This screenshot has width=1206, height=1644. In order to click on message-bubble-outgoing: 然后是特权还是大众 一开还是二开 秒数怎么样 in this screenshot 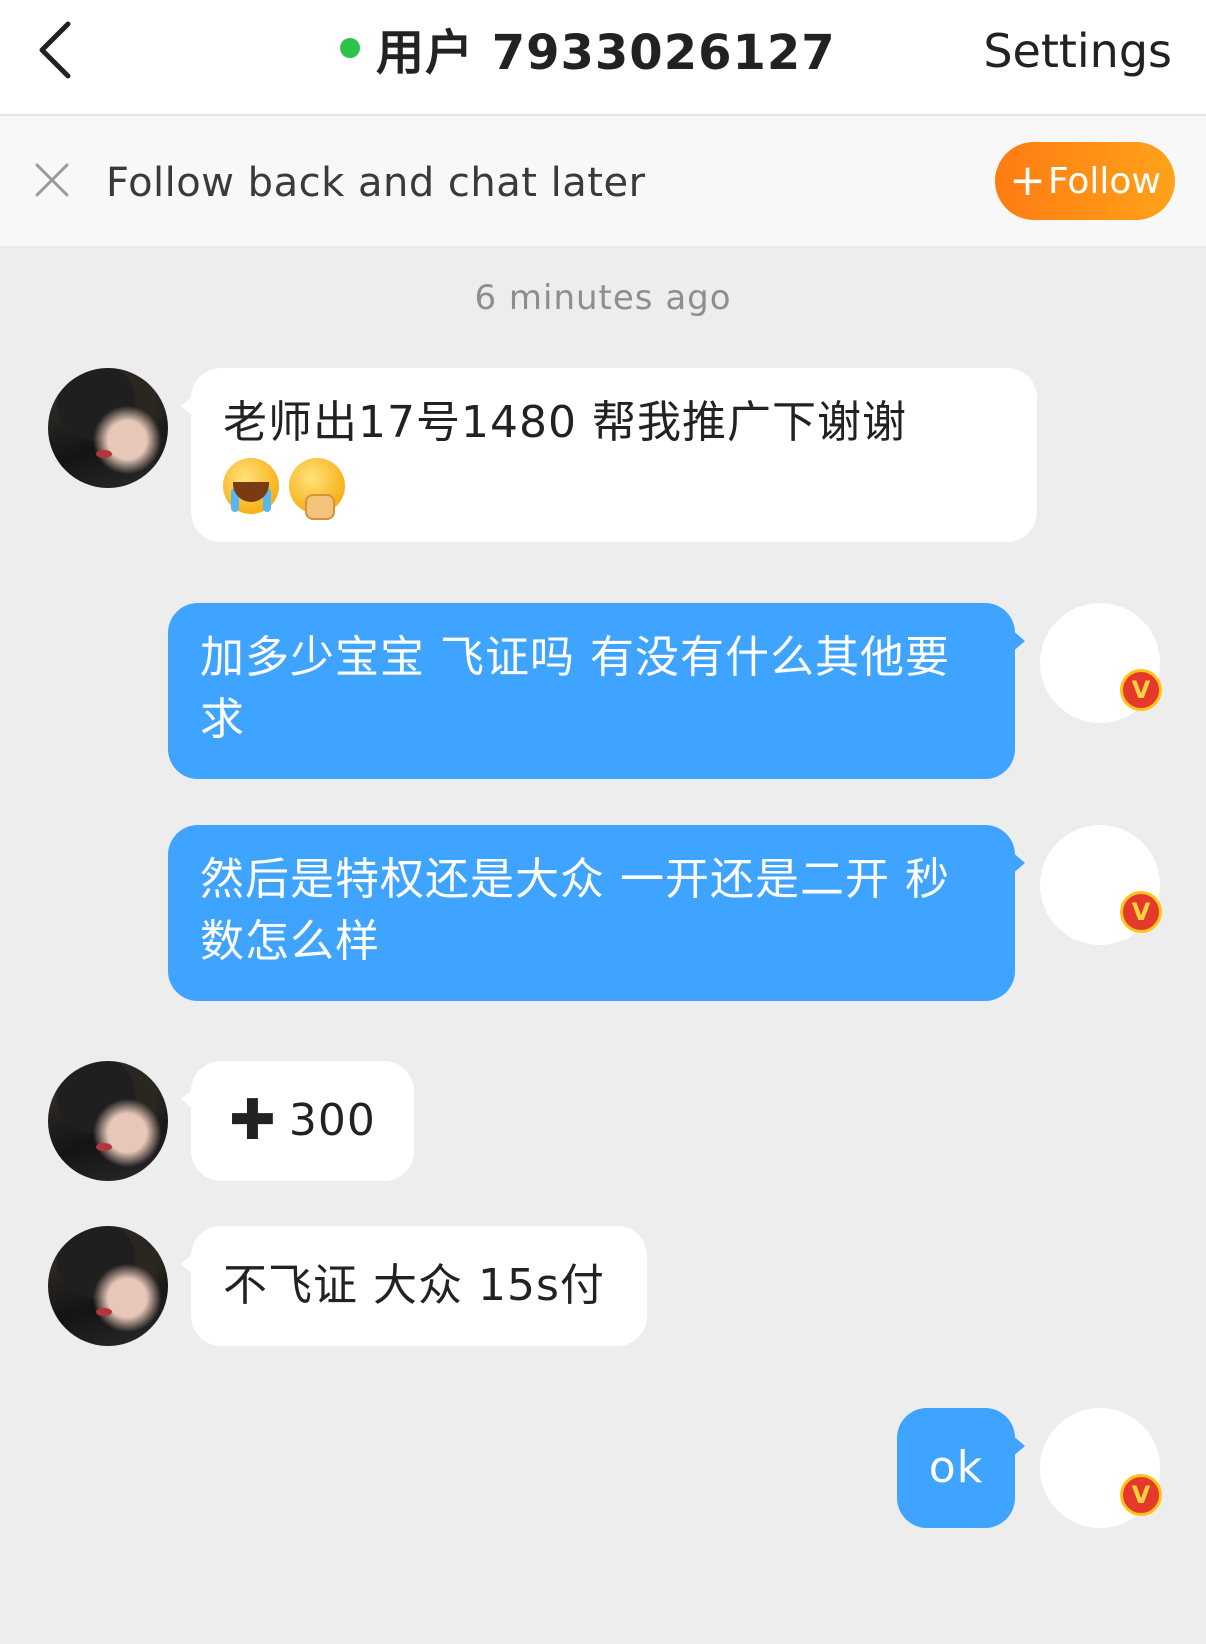, I will do `click(596, 913)`.